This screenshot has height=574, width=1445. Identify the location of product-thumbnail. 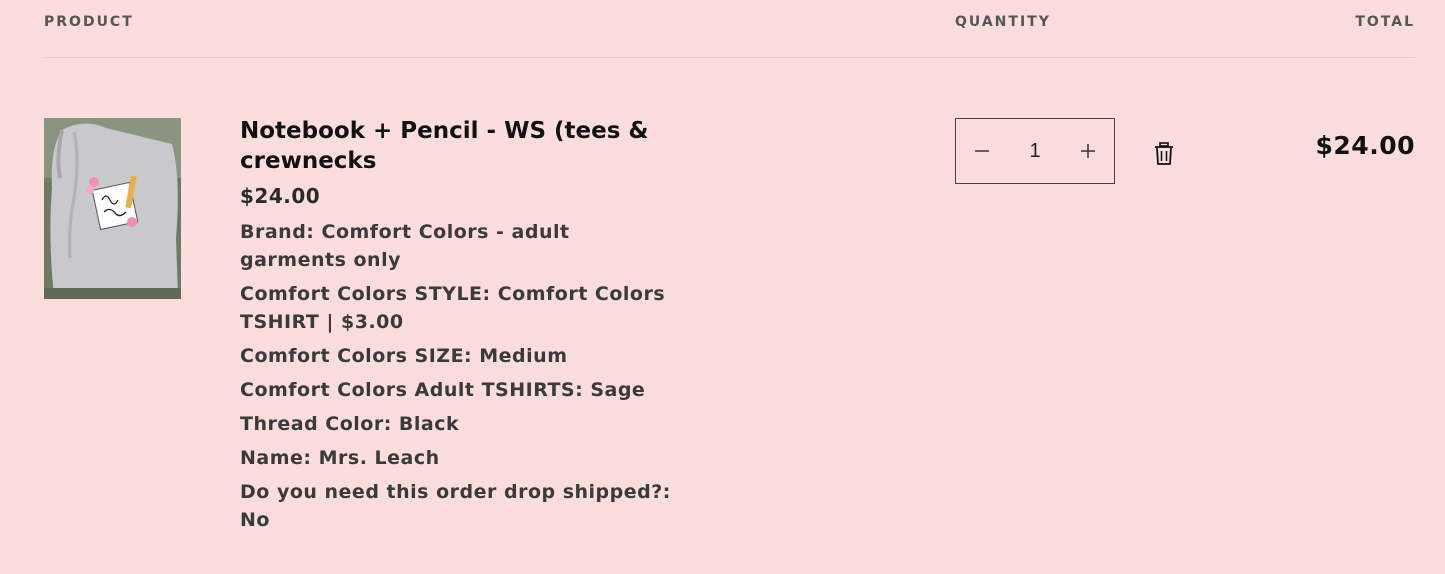
(112, 208).